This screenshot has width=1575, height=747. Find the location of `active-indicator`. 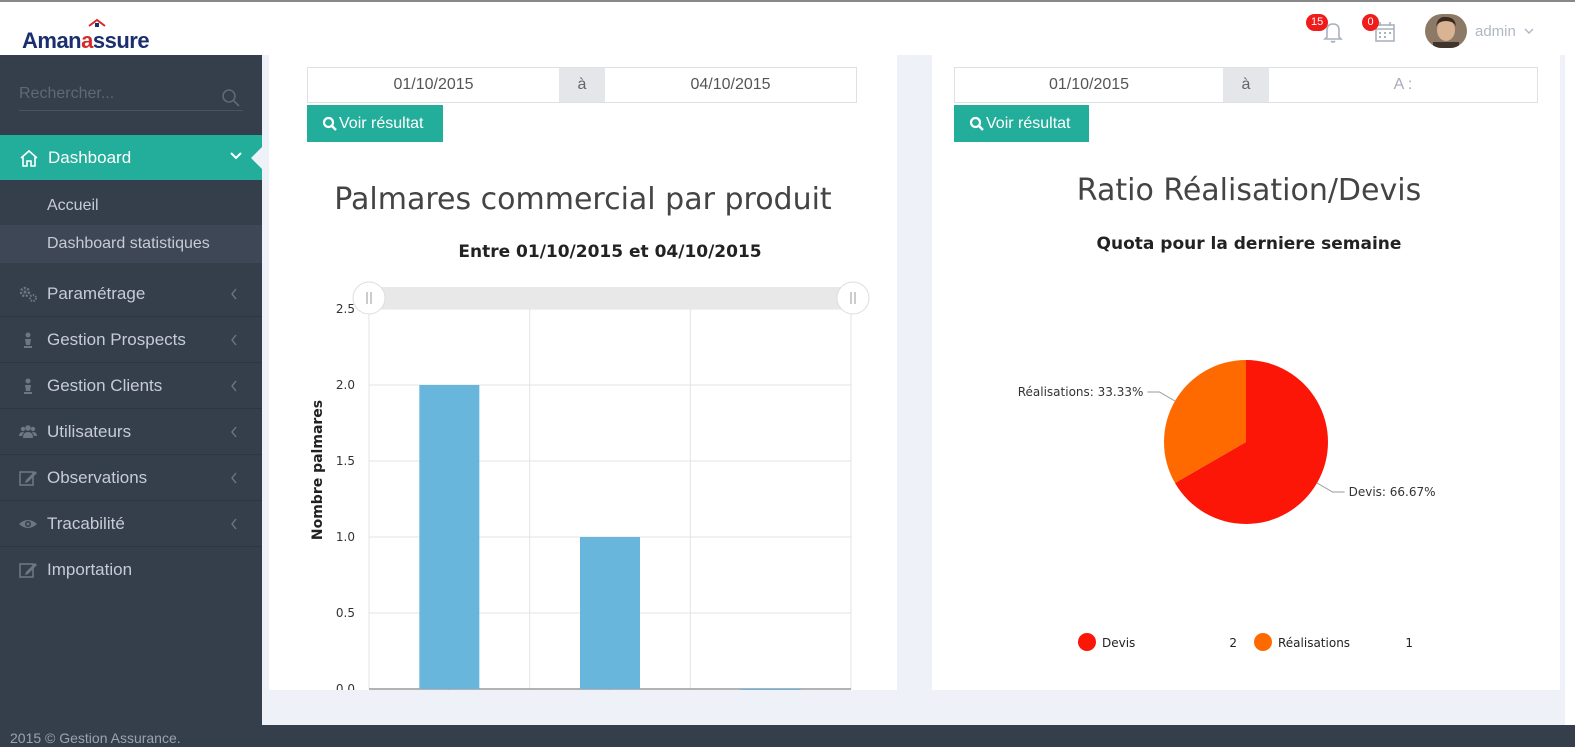

active-indicator is located at coordinates (256, 158).